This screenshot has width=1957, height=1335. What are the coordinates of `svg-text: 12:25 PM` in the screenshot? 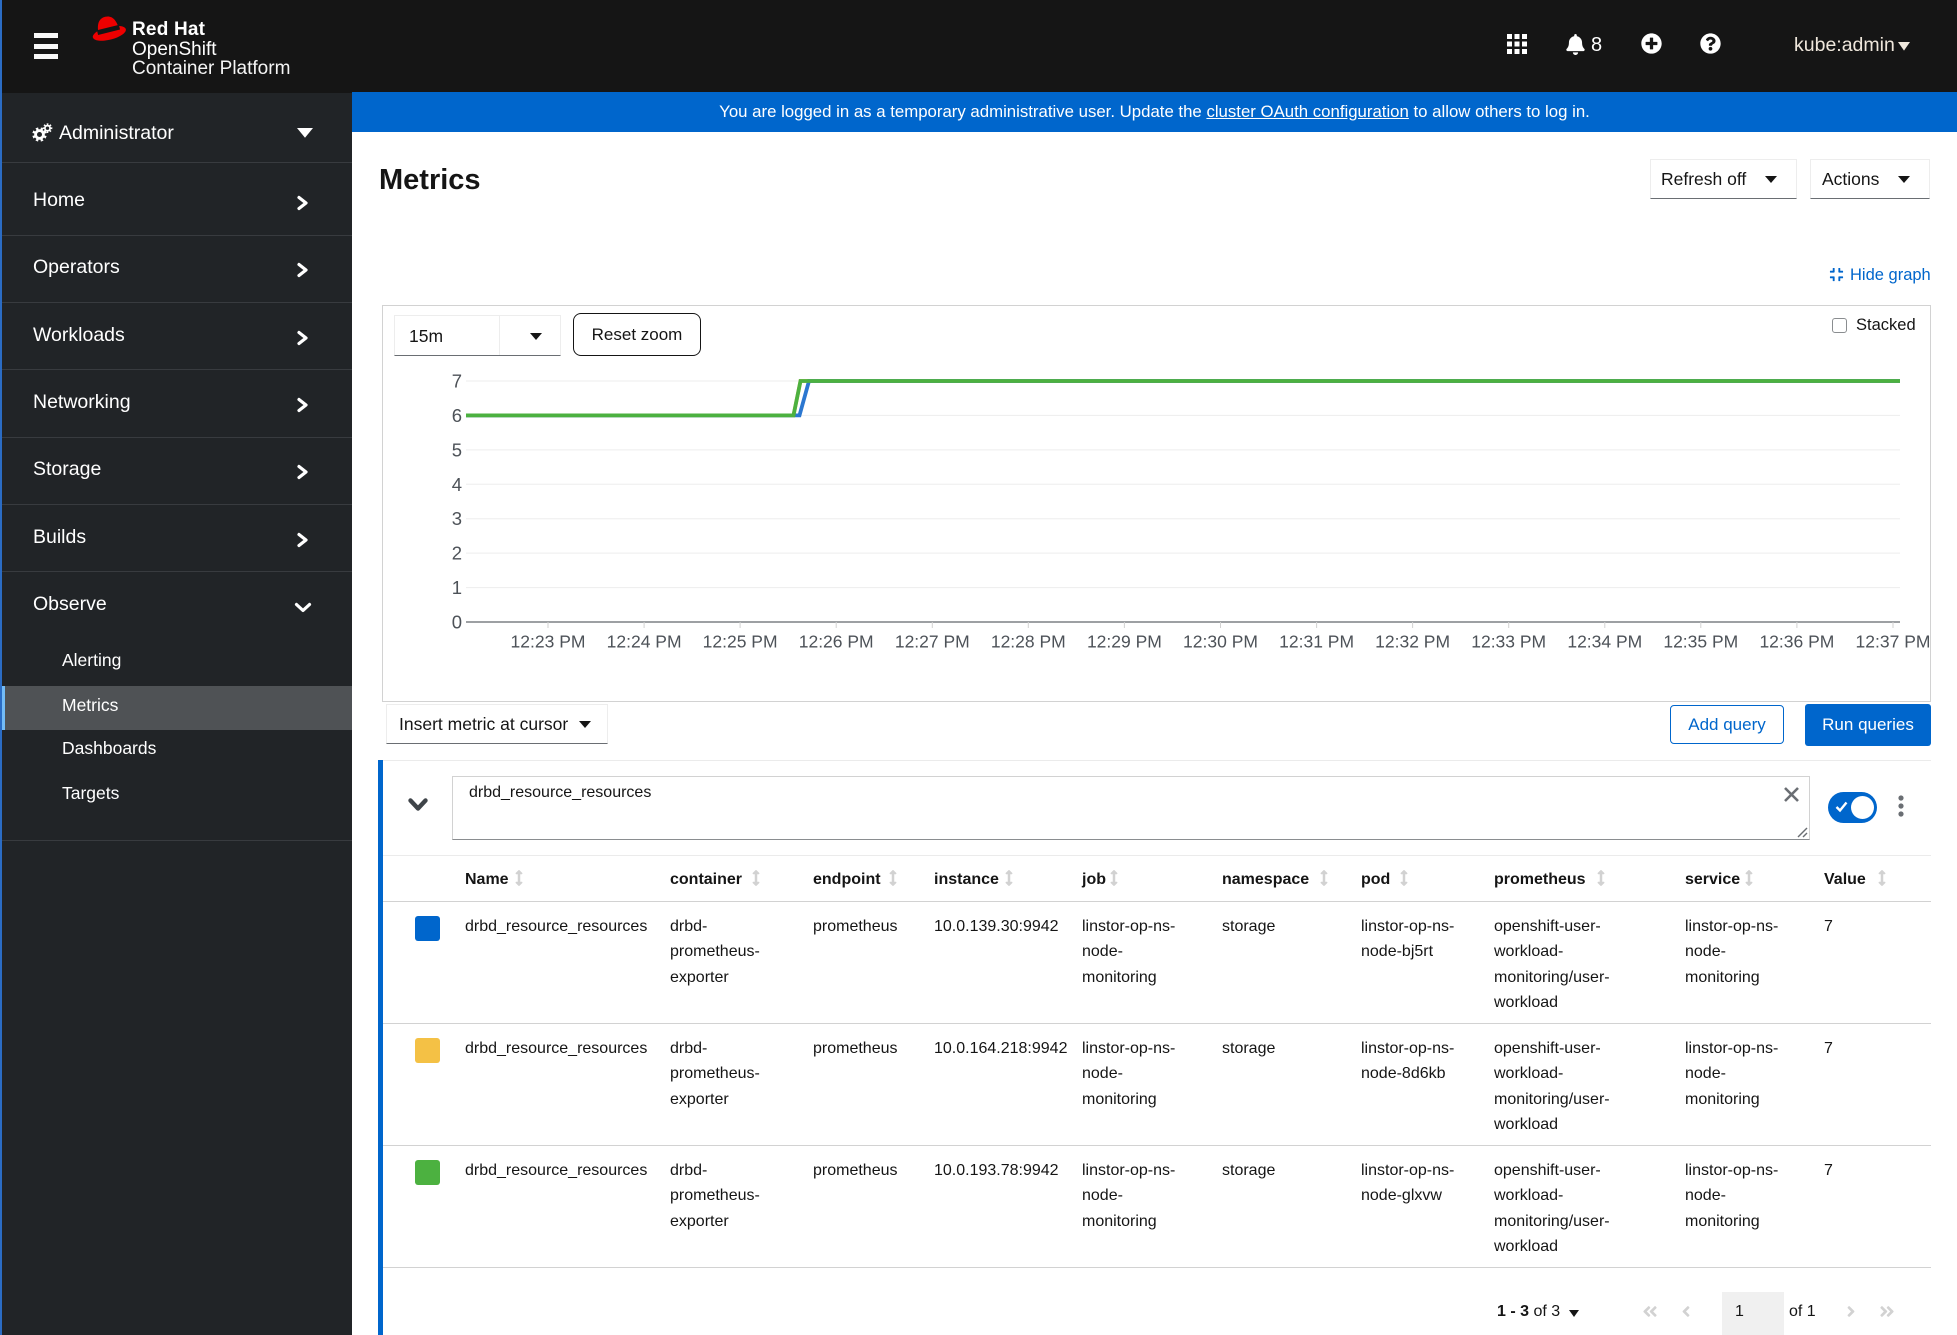 It's located at (740, 642).